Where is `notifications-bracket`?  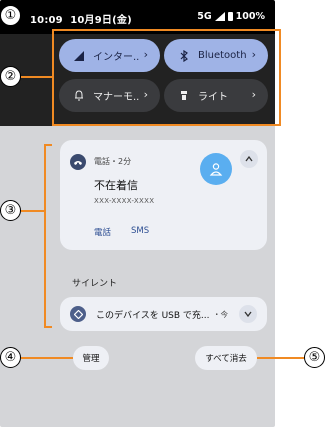
notifications-bracket is located at coordinates (45, 236).